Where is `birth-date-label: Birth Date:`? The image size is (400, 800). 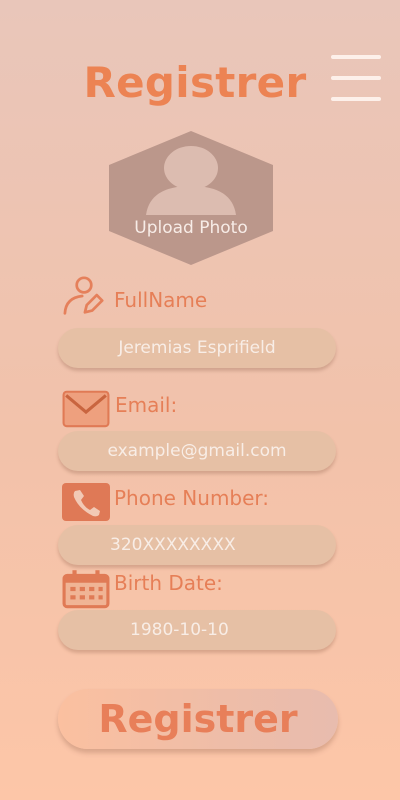 birth-date-label: Birth Date: is located at coordinates (168, 583).